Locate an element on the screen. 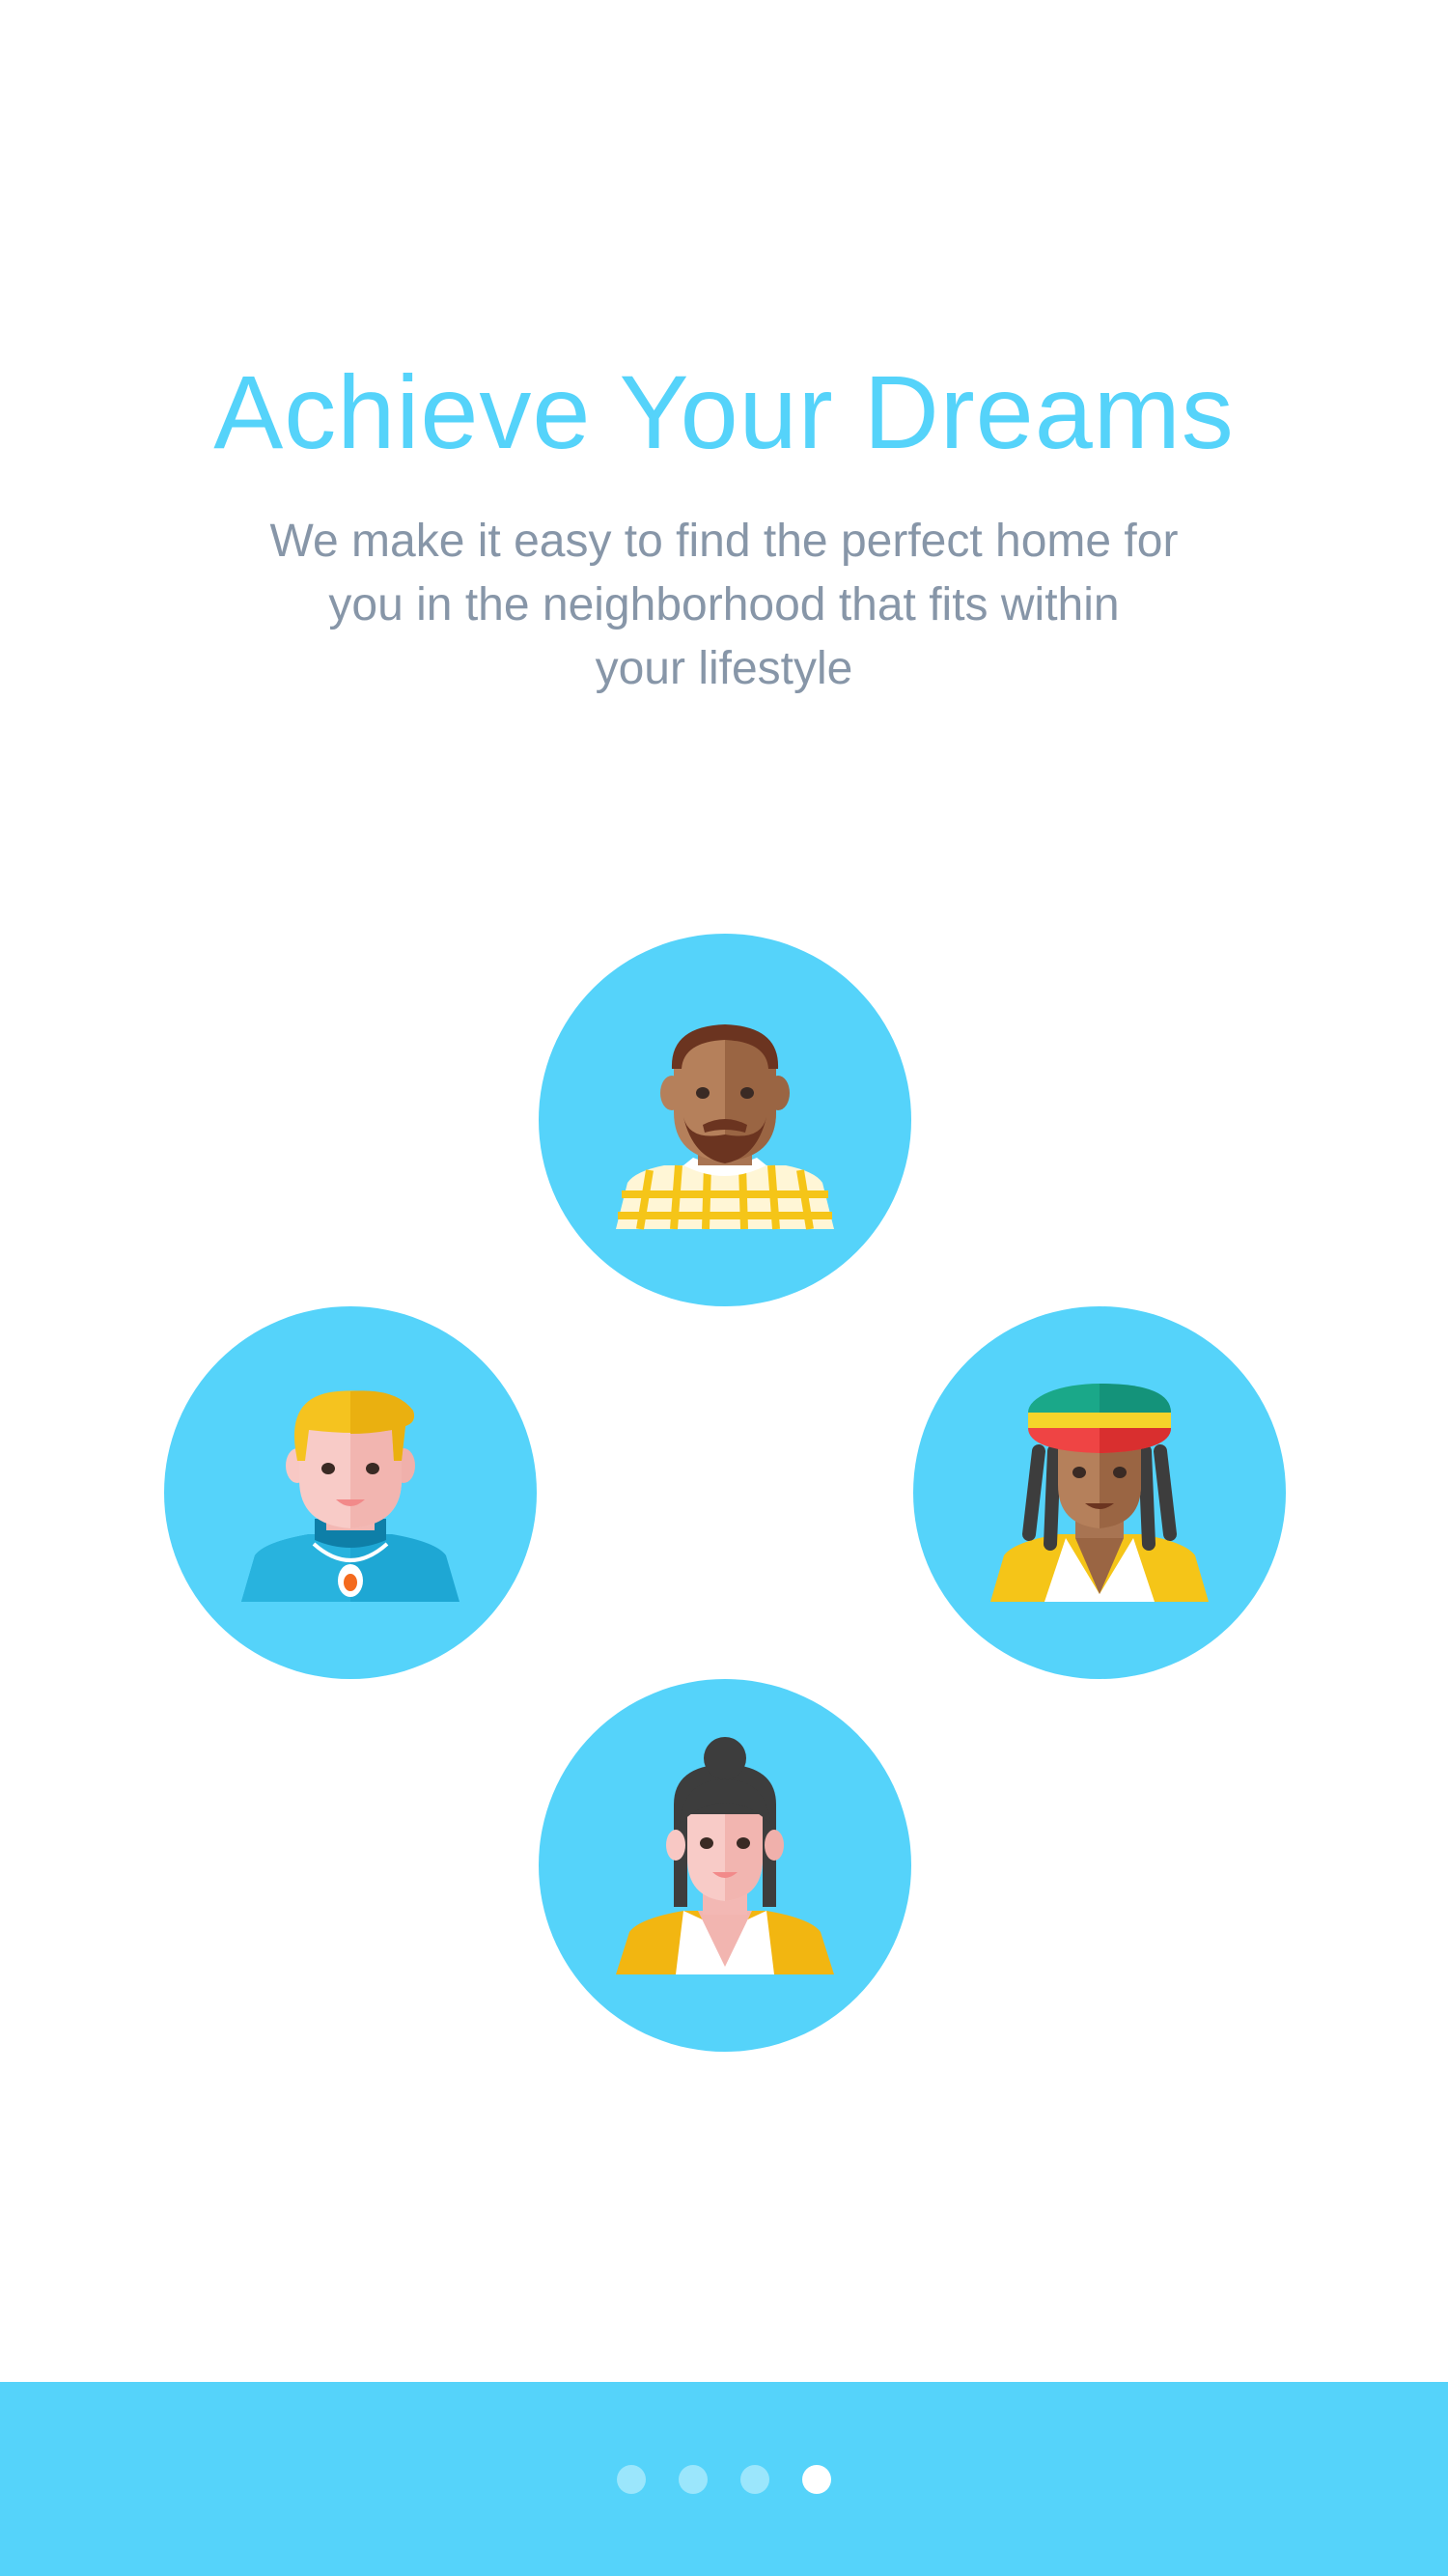 The height and width of the screenshot is (2576, 1448). page-title: Achieve Your Dreams is located at coordinates (724, 412).